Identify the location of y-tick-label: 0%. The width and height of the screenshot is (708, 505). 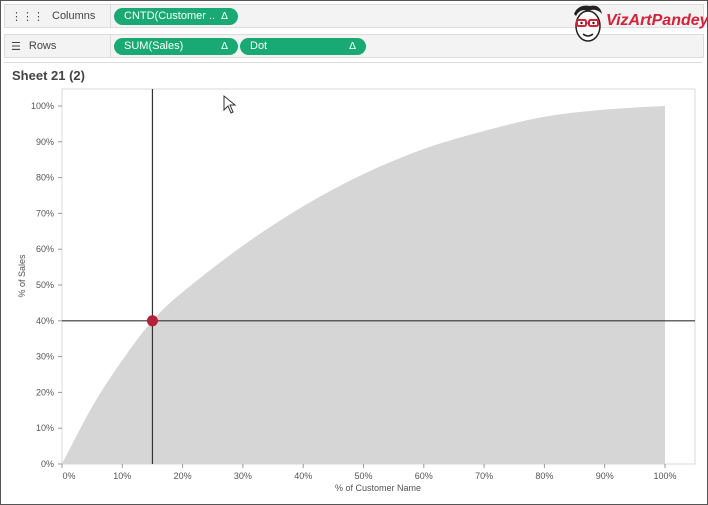
(47, 464).